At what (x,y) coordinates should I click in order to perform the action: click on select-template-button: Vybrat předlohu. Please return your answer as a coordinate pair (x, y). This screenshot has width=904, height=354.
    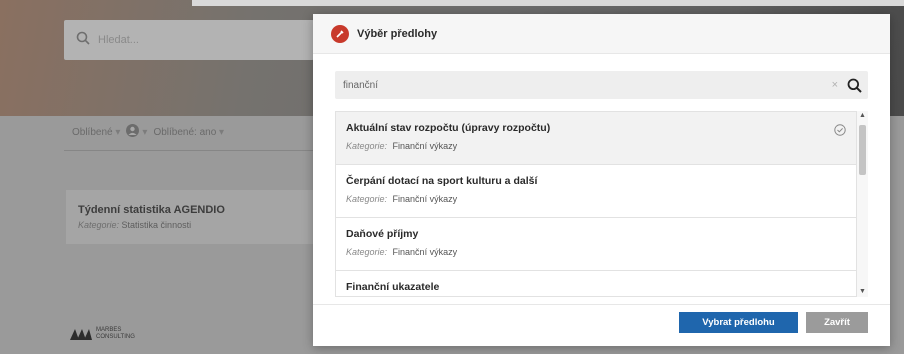
    Looking at the image, I should click on (738, 322).